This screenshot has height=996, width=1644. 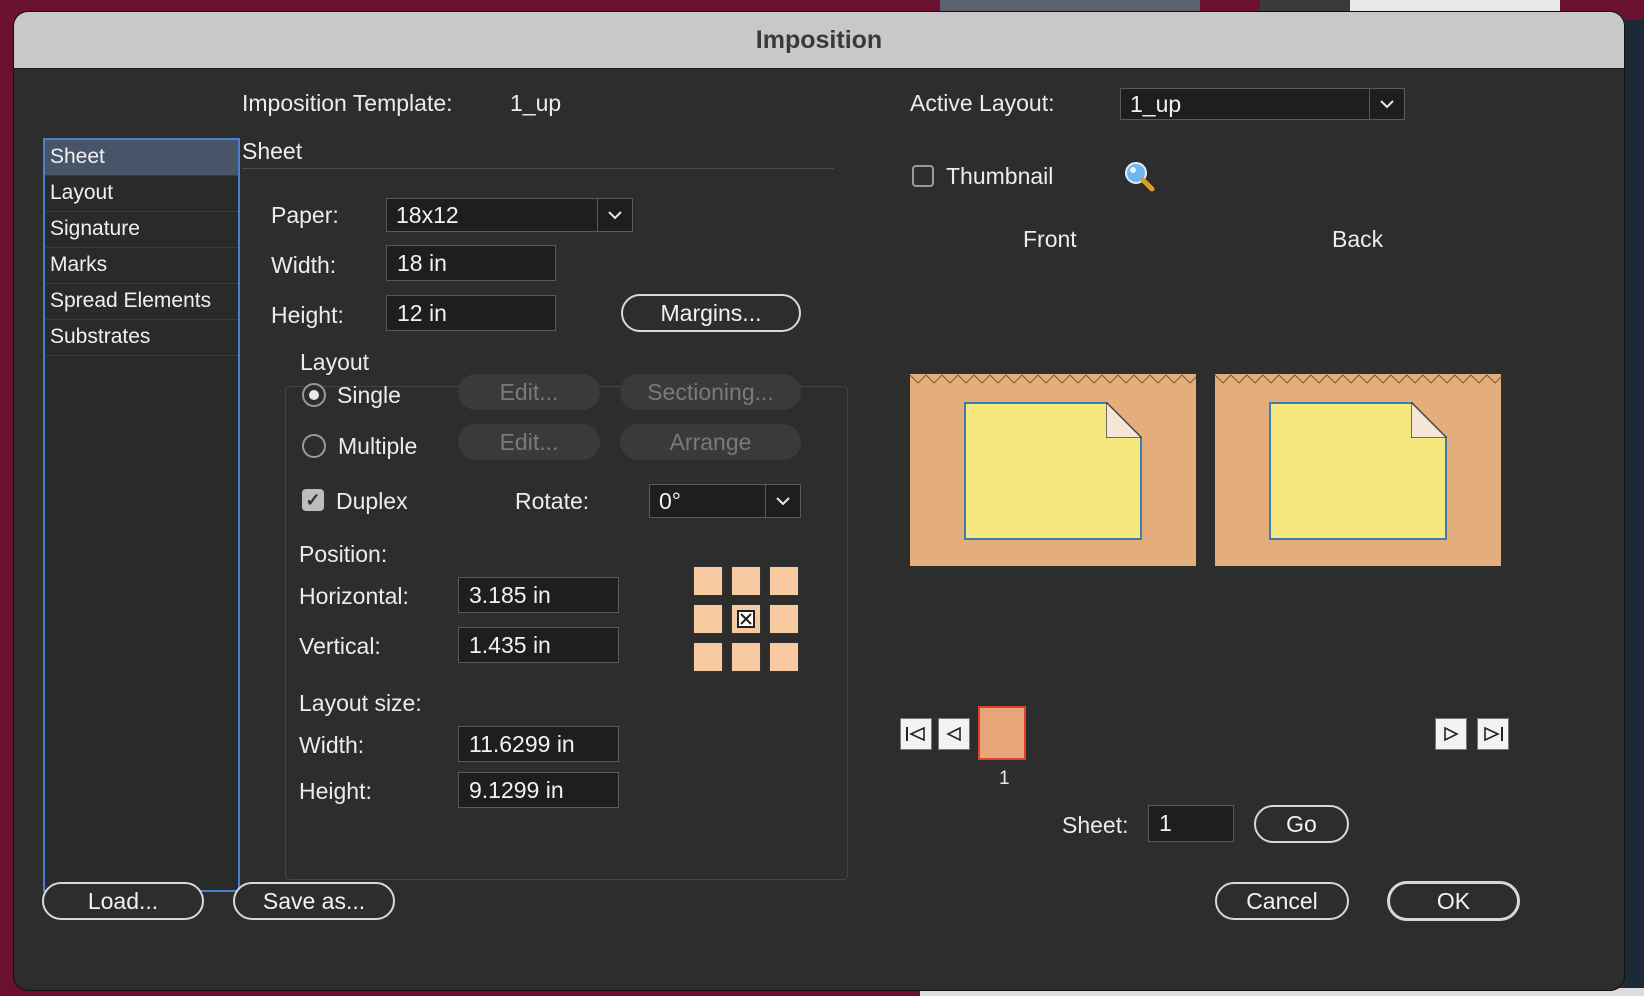 I want to click on rotate-value: 0°, so click(x=670, y=500).